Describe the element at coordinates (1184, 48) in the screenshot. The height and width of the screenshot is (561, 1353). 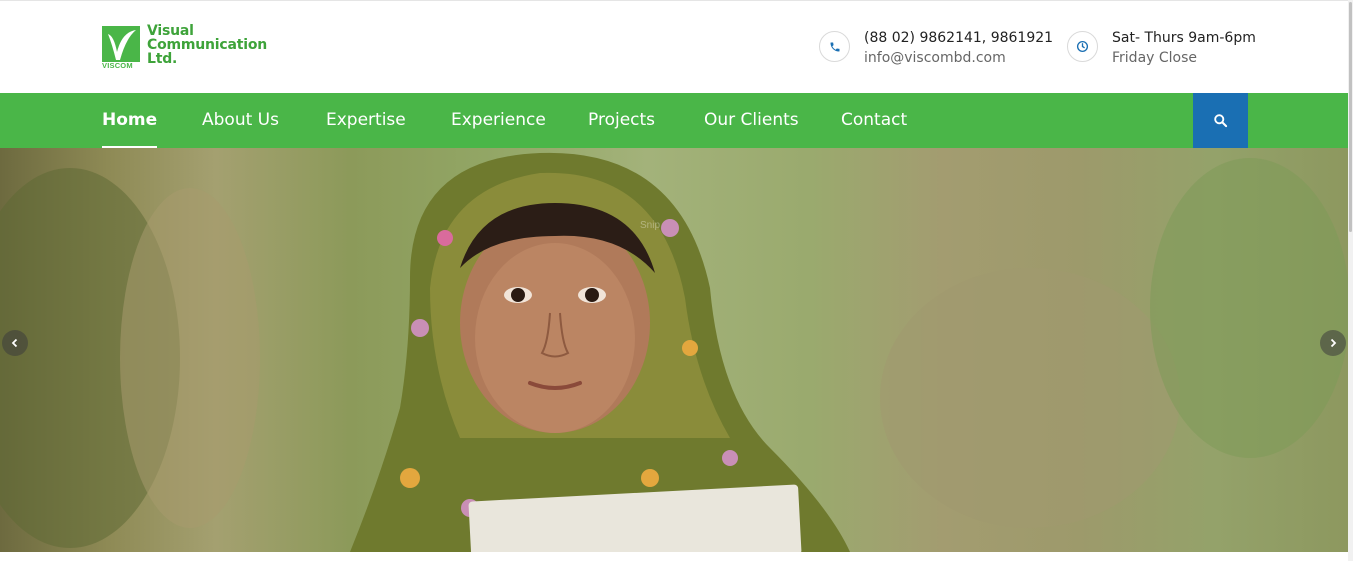
I see `contact-hours-text: Sat- Thurs 9am-6pm Friday Close` at that location.